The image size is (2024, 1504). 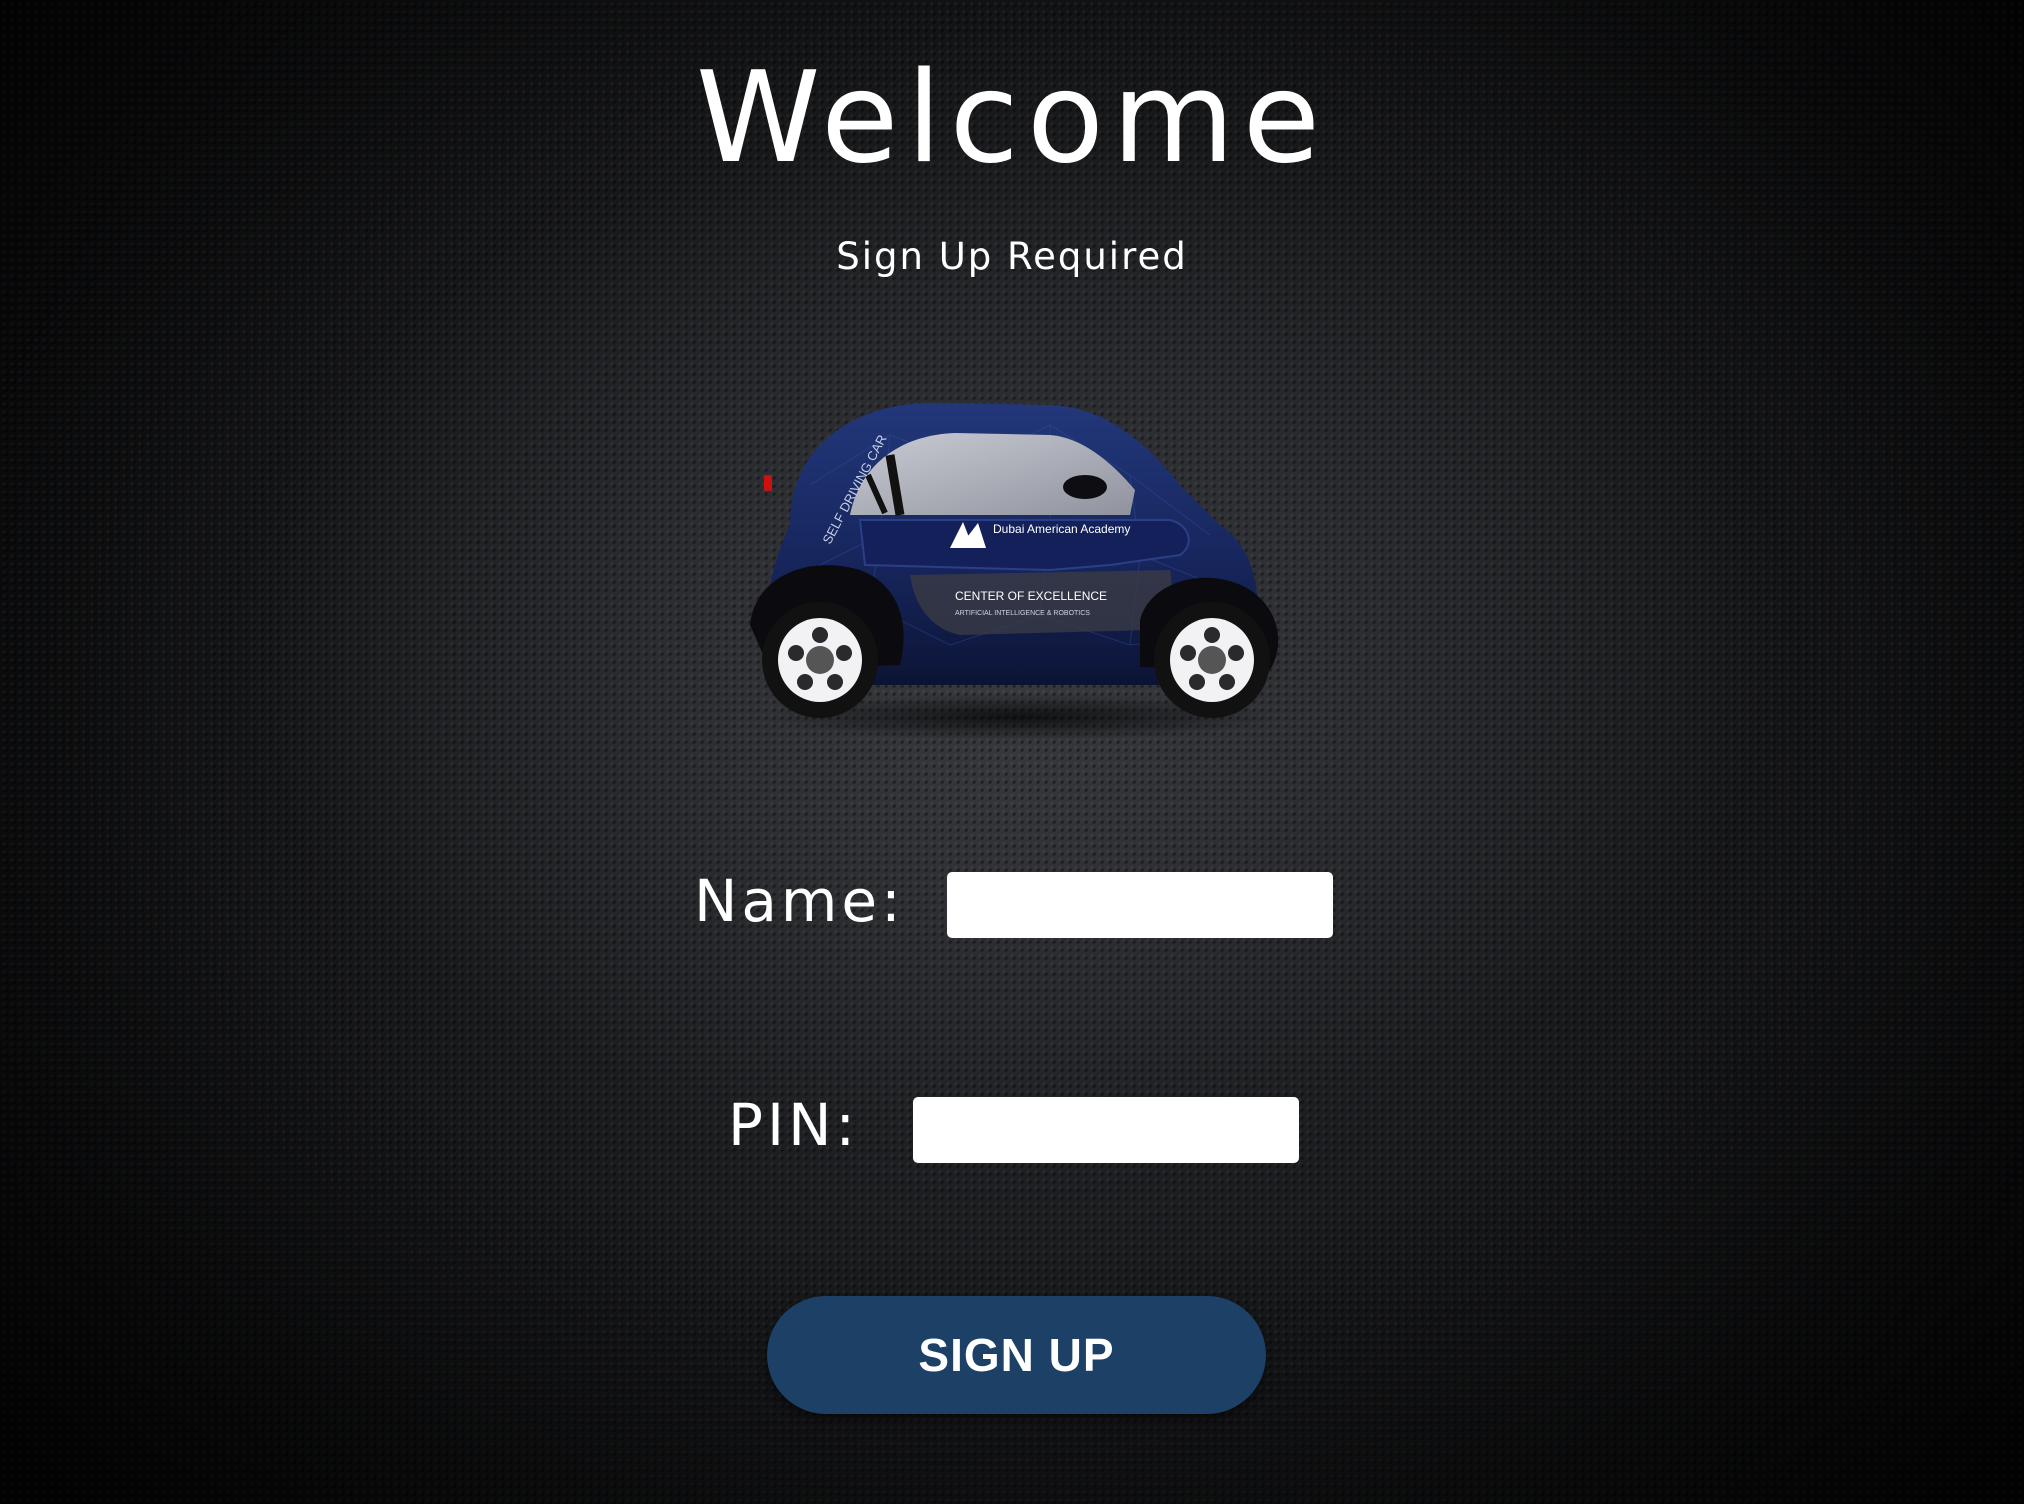 I want to click on signup-button: SIGN UP, so click(x=1016, y=1355).